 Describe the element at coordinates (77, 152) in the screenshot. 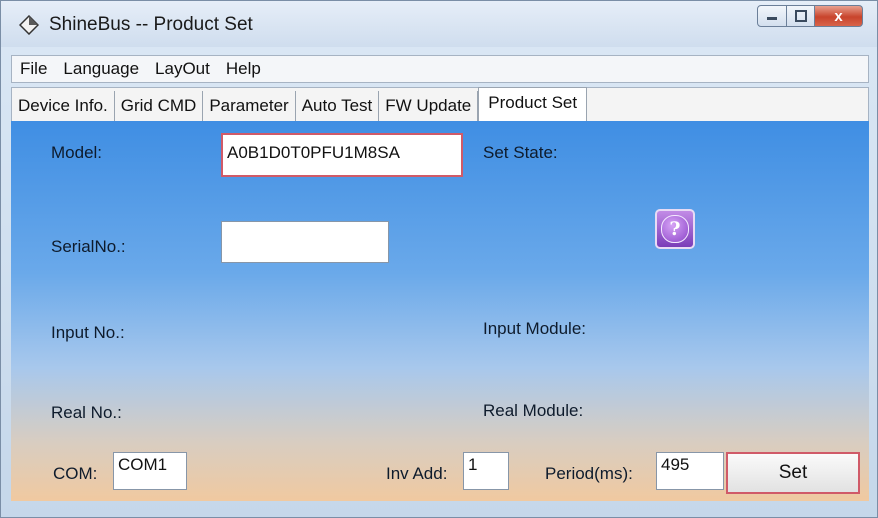

I see `model-label: Model:` at that location.